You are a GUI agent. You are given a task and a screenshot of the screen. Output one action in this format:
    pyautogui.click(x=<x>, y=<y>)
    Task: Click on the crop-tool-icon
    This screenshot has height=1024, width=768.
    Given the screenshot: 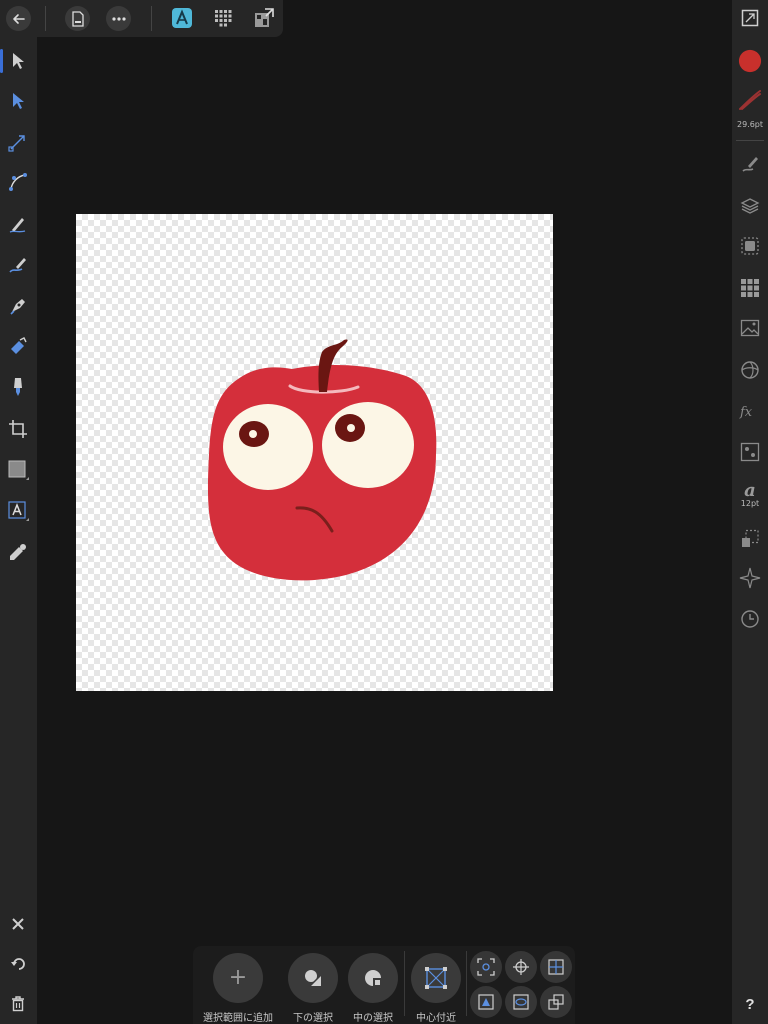 What is the action you would take?
    pyautogui.click(x=18, y=429)
    